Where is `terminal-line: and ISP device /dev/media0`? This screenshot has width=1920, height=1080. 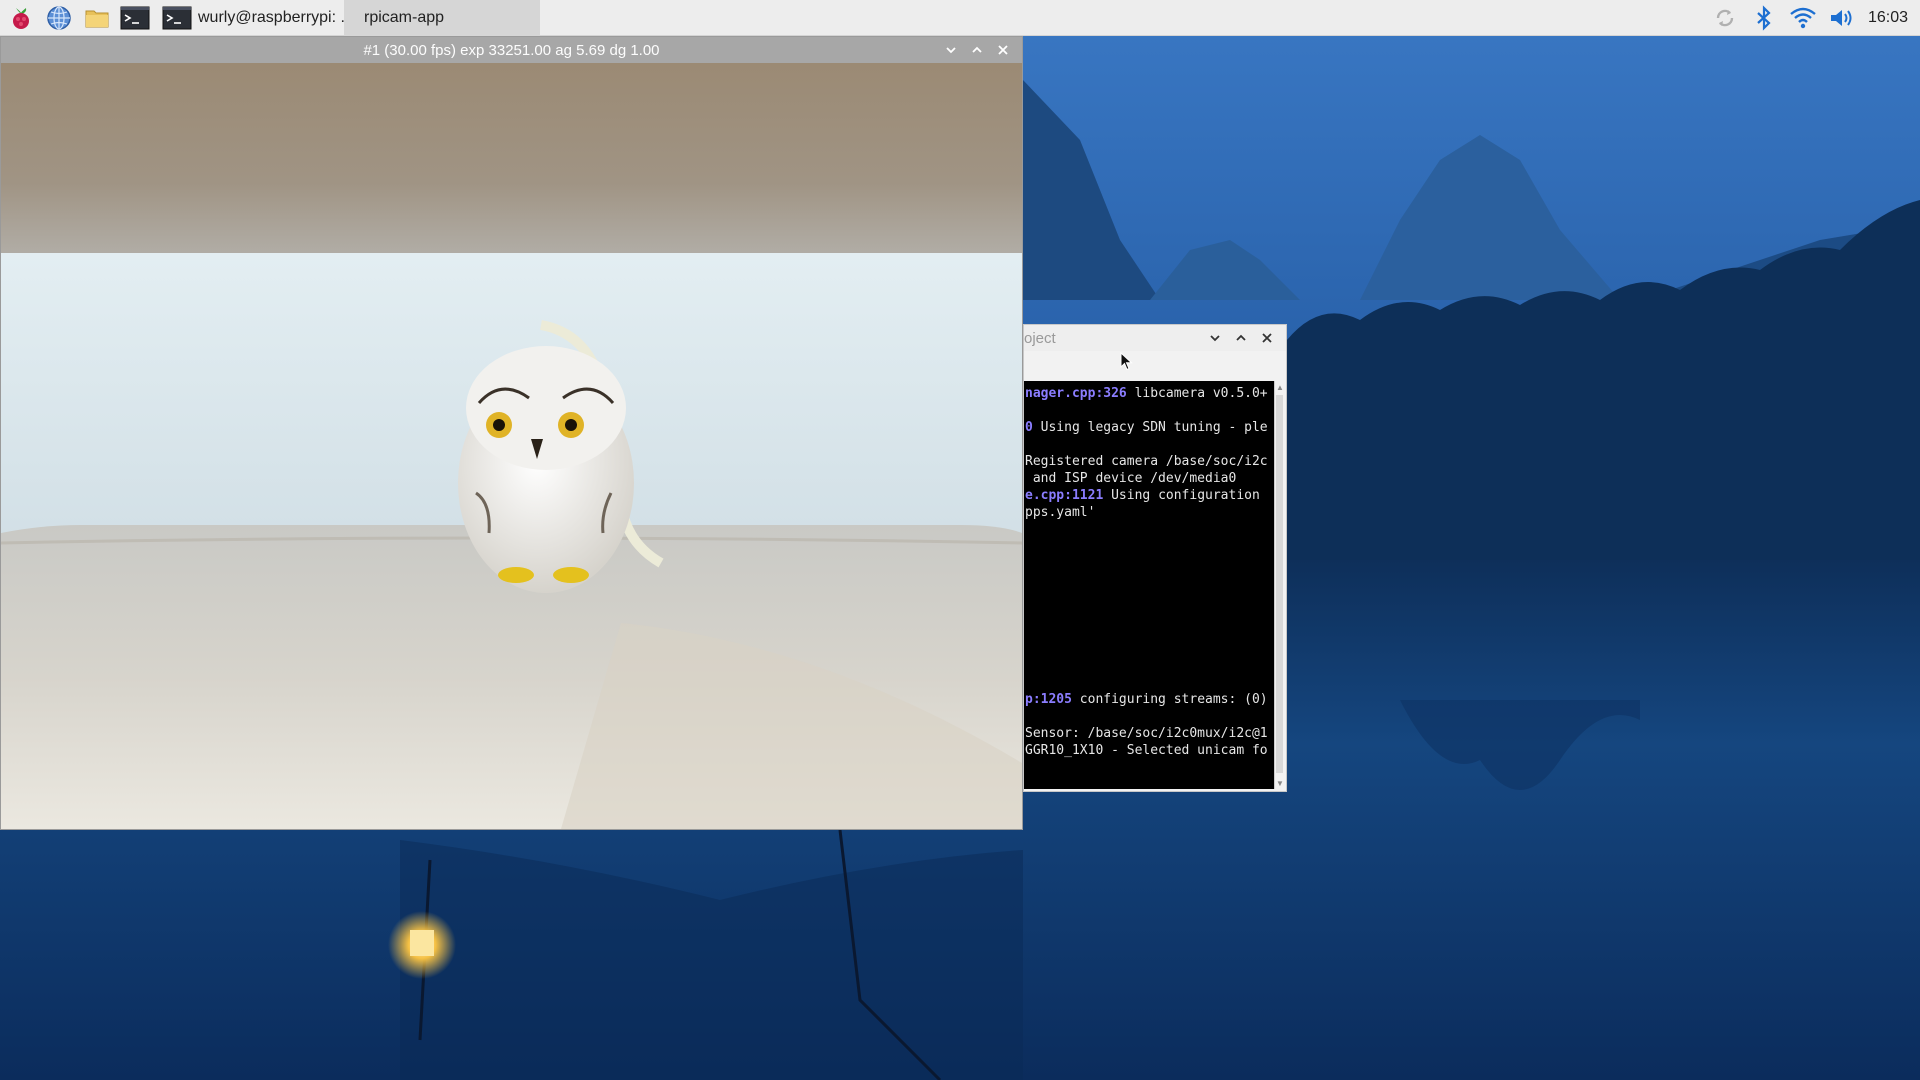 terminal-line: and ISP device /dev/media0 is located at coordinates (1149, 478).